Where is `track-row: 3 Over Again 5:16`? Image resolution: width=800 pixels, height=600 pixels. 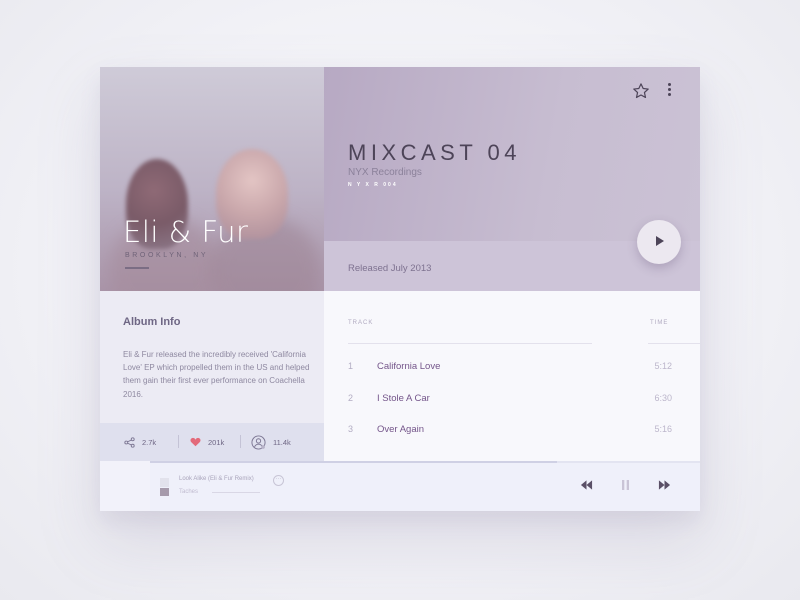 track-row: 3 Over Again 5:16 is located at coordinates (512, 430).